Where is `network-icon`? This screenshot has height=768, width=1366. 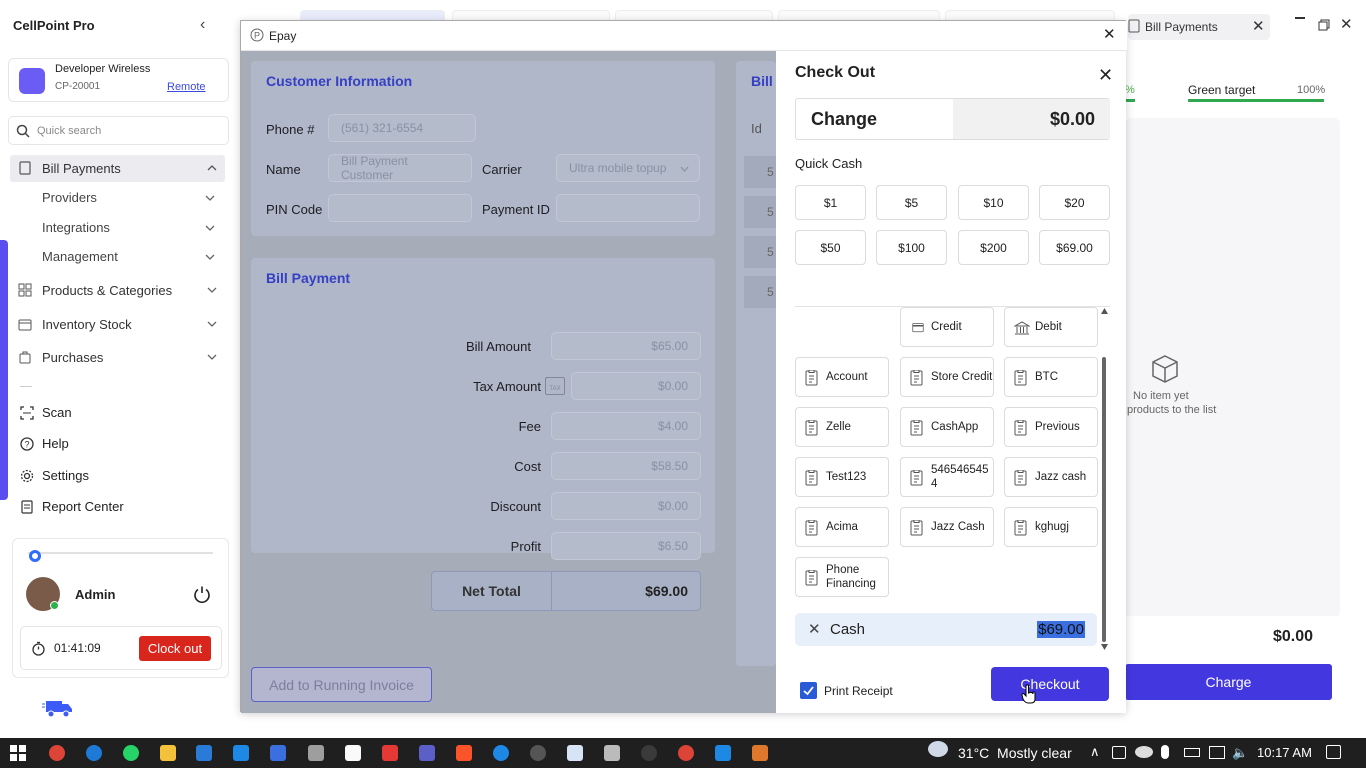 network-icon is located at coordinates (1217, 752).